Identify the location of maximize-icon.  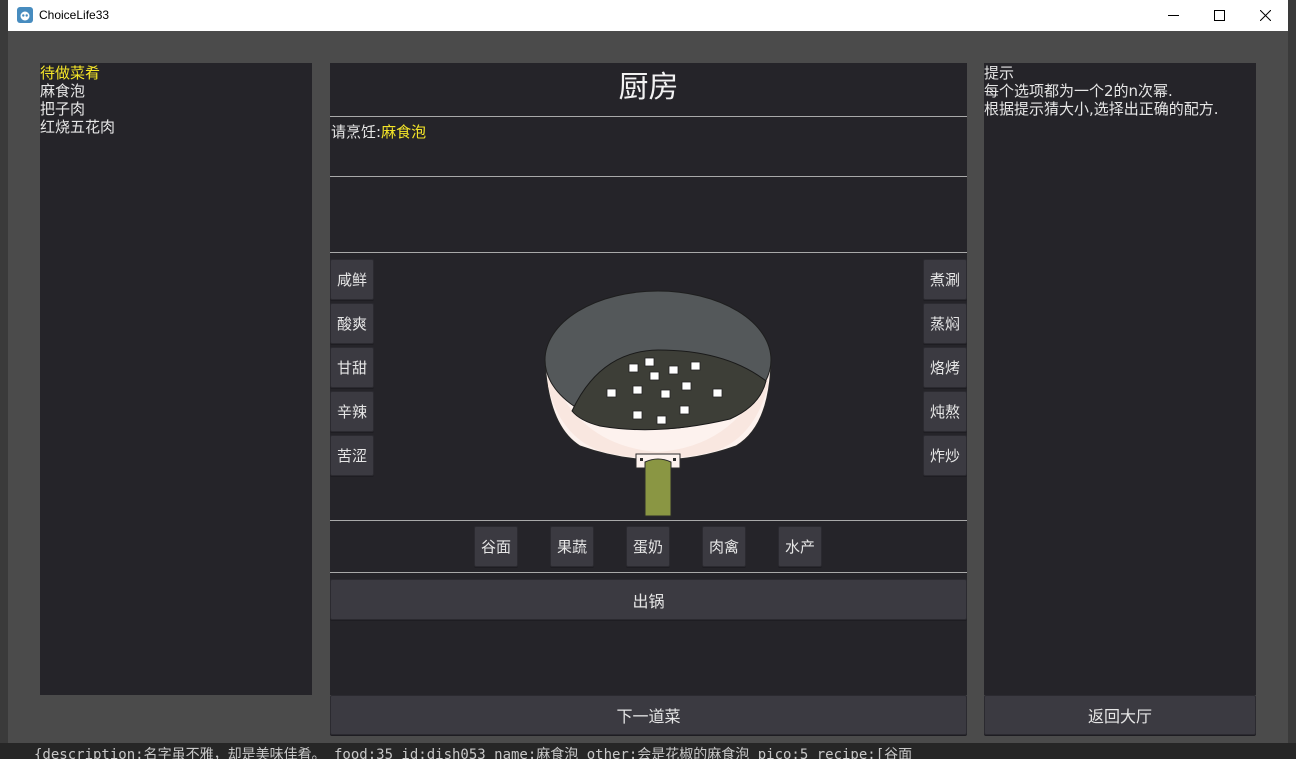
(1219, 15).